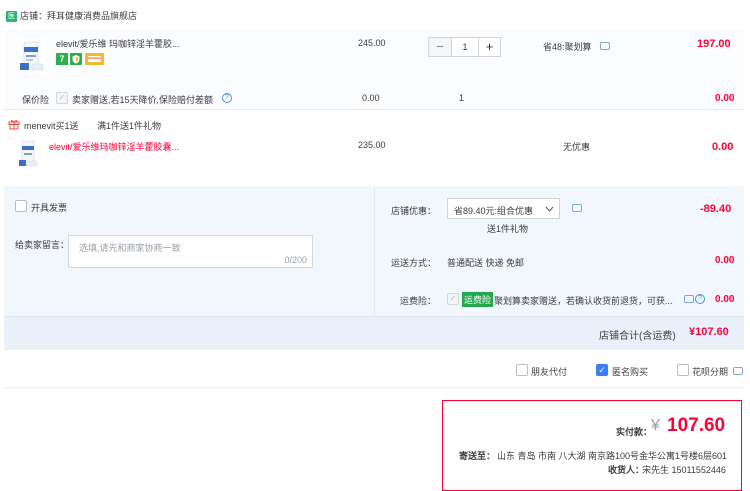 The height and width of the screenshot is (491, 750). What do you see at coordinates (508, 229) in the screenshot?
I see `shop-discount-gift: 送1件礼物` at bounding box center [508, 229].